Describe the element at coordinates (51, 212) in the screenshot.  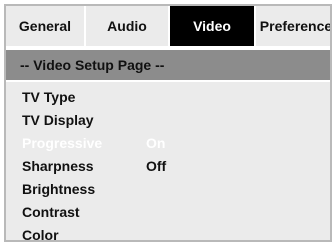
I see `setting-label: Contrast` at that location.